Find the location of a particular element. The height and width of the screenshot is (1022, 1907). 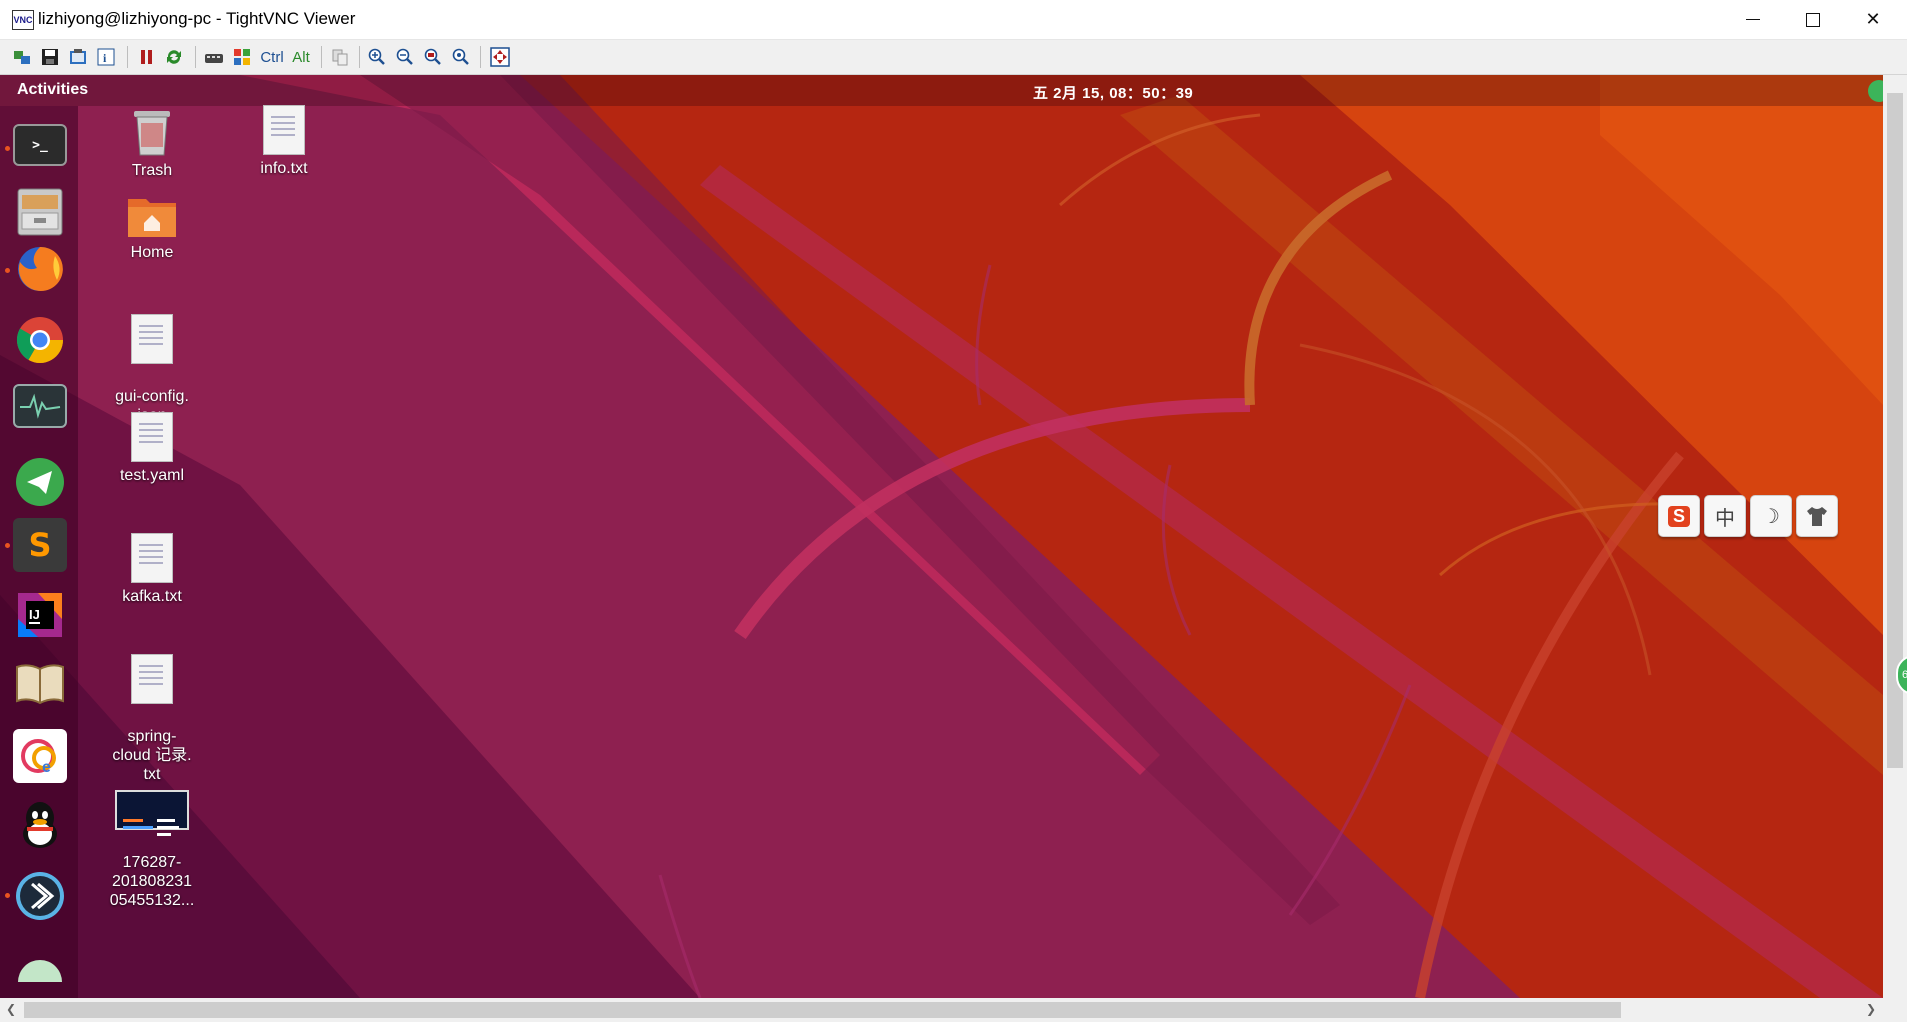

tray-status-icon is located at coordinates (1875, 91).